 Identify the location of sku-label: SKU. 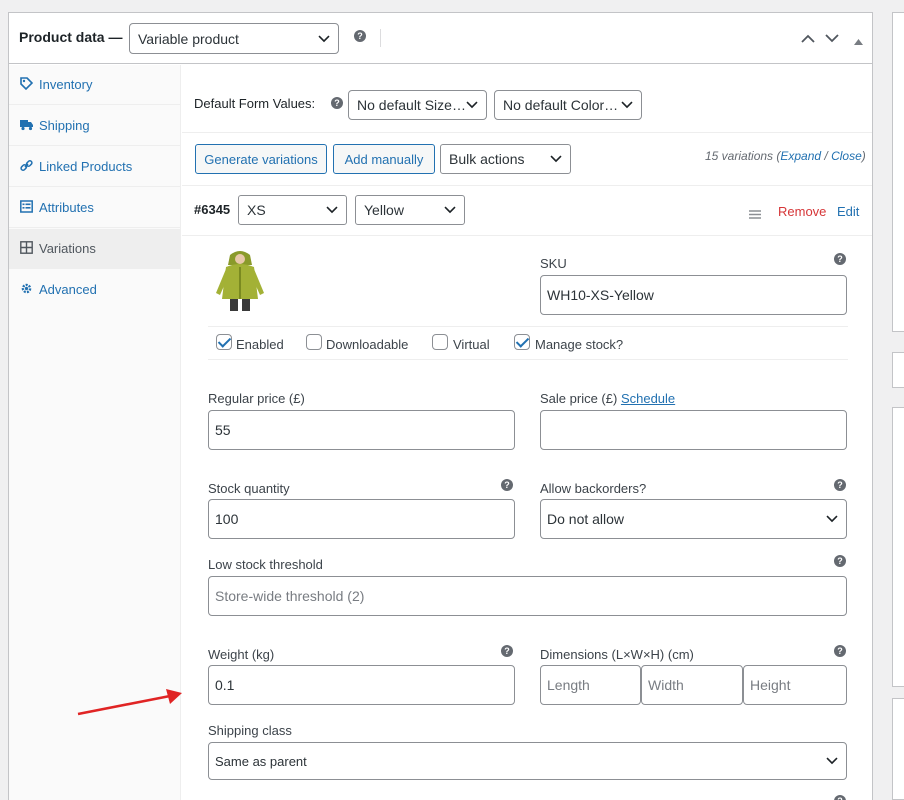
(553, 263).